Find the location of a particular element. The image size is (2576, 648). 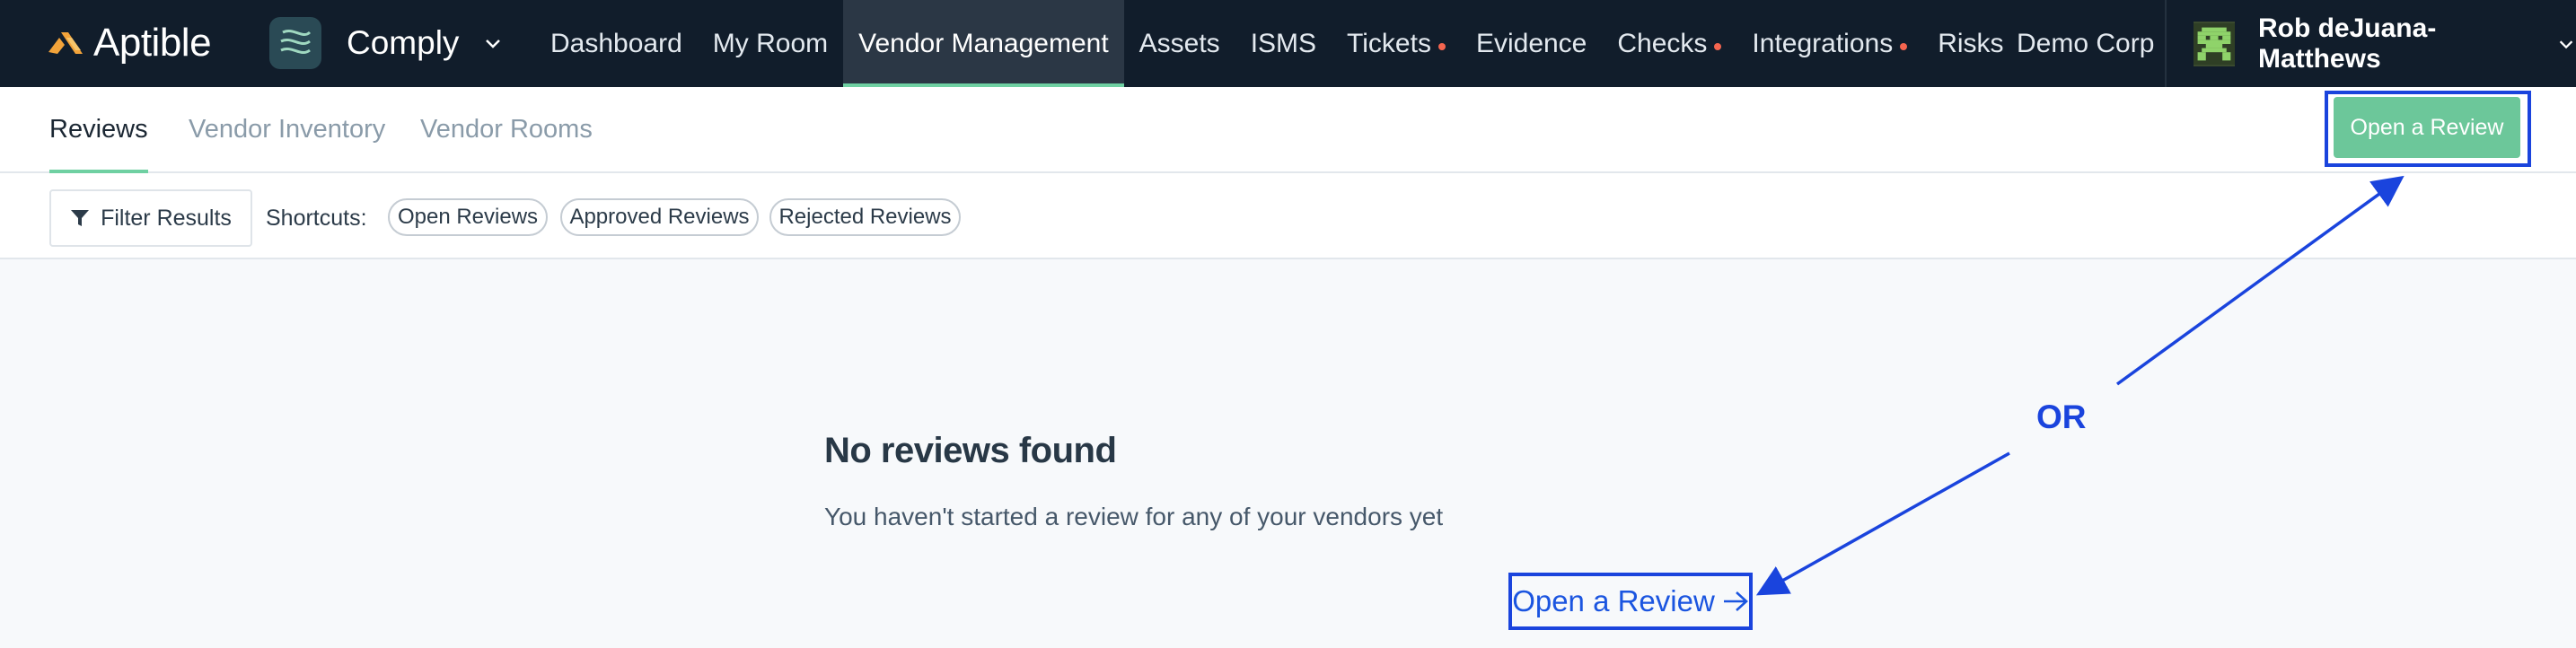

arrow-right-icon is located at coordinates (1735, 601).